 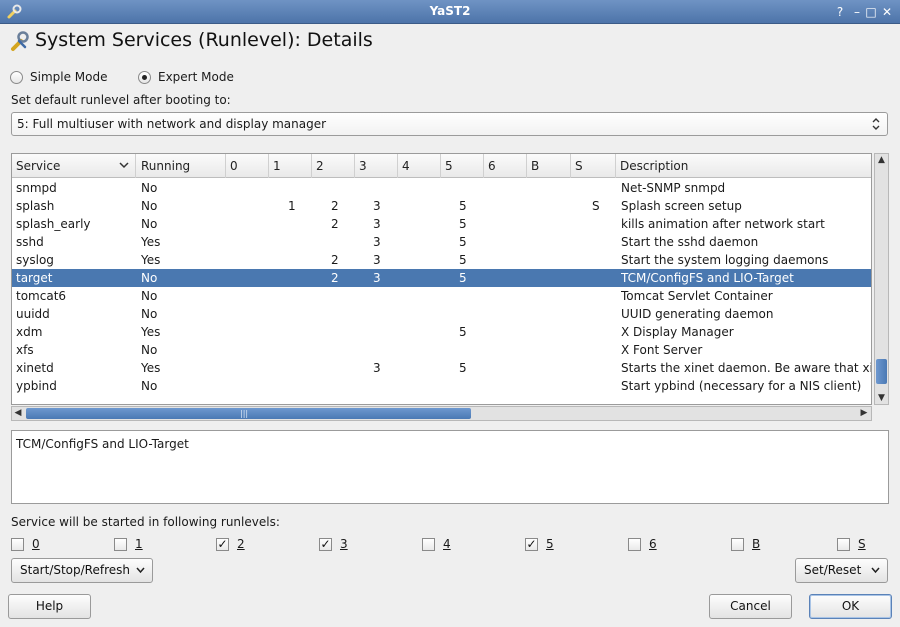 What do you see at coordinates (840, 12) in the screenshot?
I see `help-question-icon: ?` at bounding box center [840, 12].